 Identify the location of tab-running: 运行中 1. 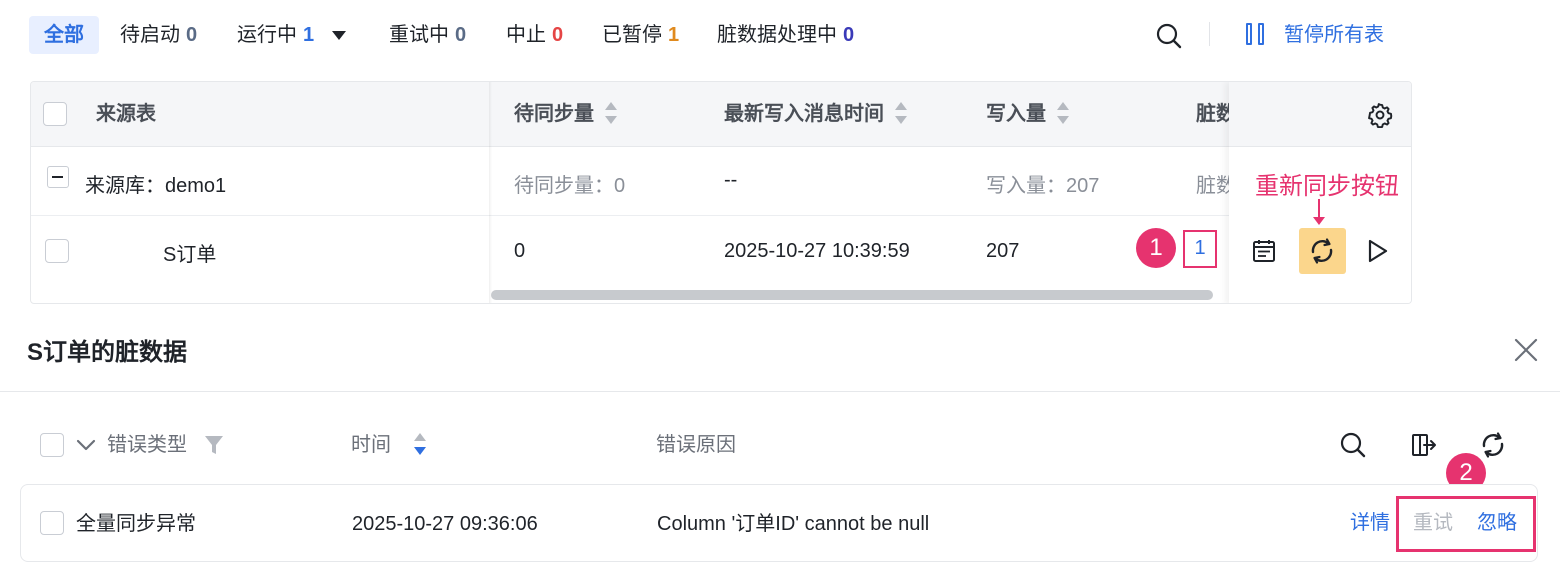
(275, 35).